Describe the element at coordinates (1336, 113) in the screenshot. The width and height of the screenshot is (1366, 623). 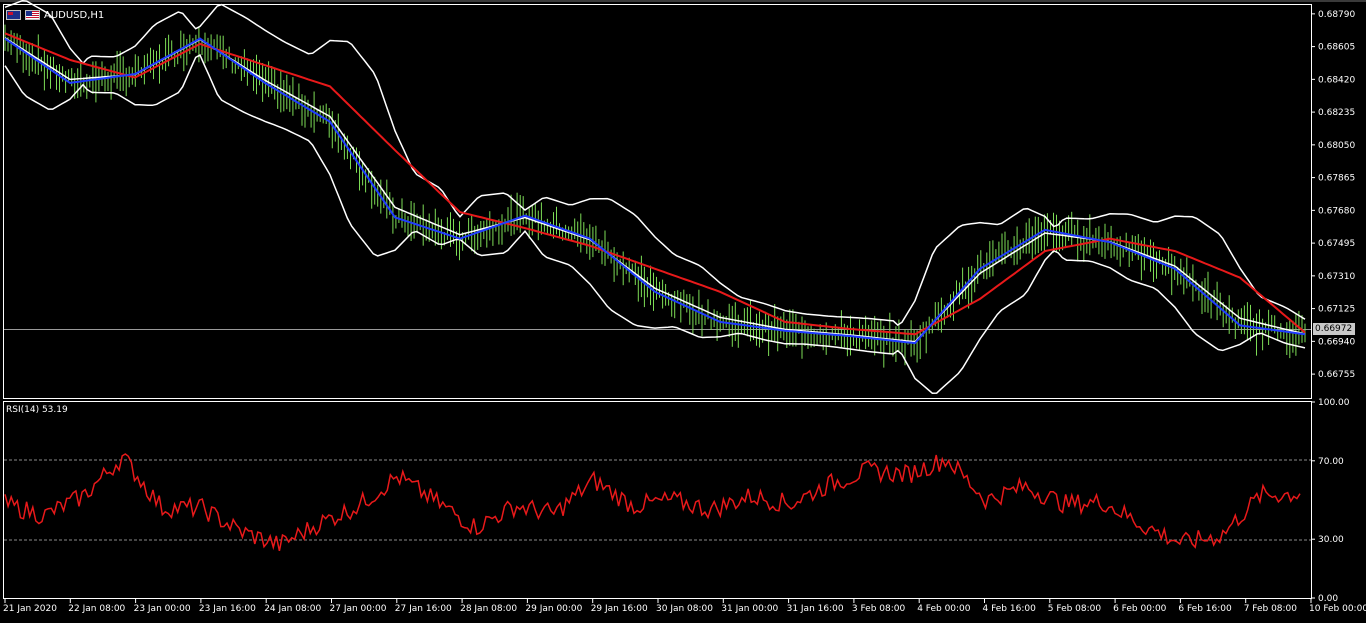
I see `price-axis-label: 0.68235` at that location.